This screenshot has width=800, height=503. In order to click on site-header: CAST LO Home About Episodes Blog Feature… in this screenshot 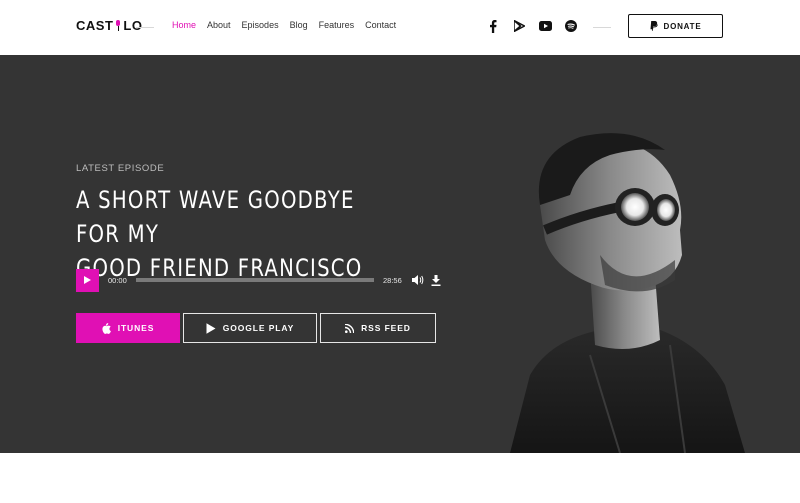, I will do `click(400, 27)`.